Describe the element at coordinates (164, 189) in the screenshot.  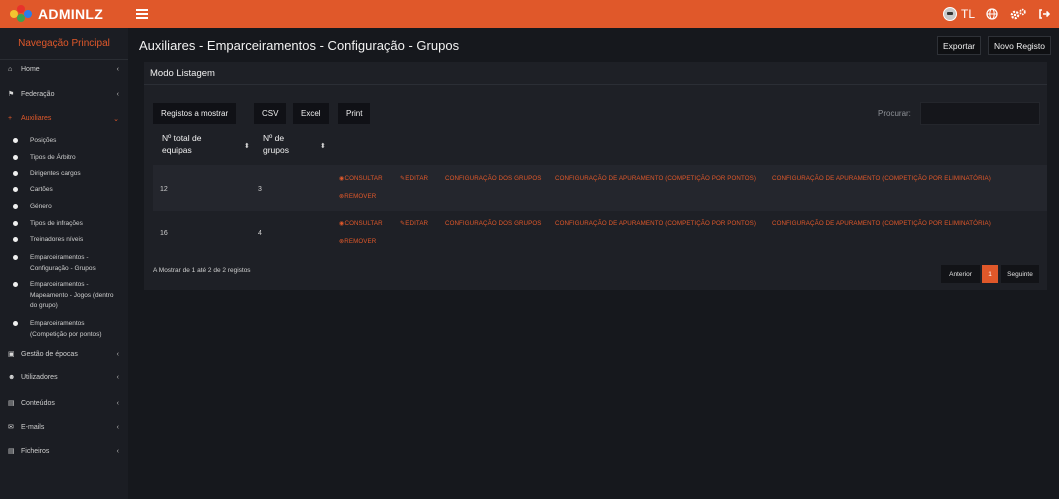
I see `cell-total-equipas: 12` at that location.